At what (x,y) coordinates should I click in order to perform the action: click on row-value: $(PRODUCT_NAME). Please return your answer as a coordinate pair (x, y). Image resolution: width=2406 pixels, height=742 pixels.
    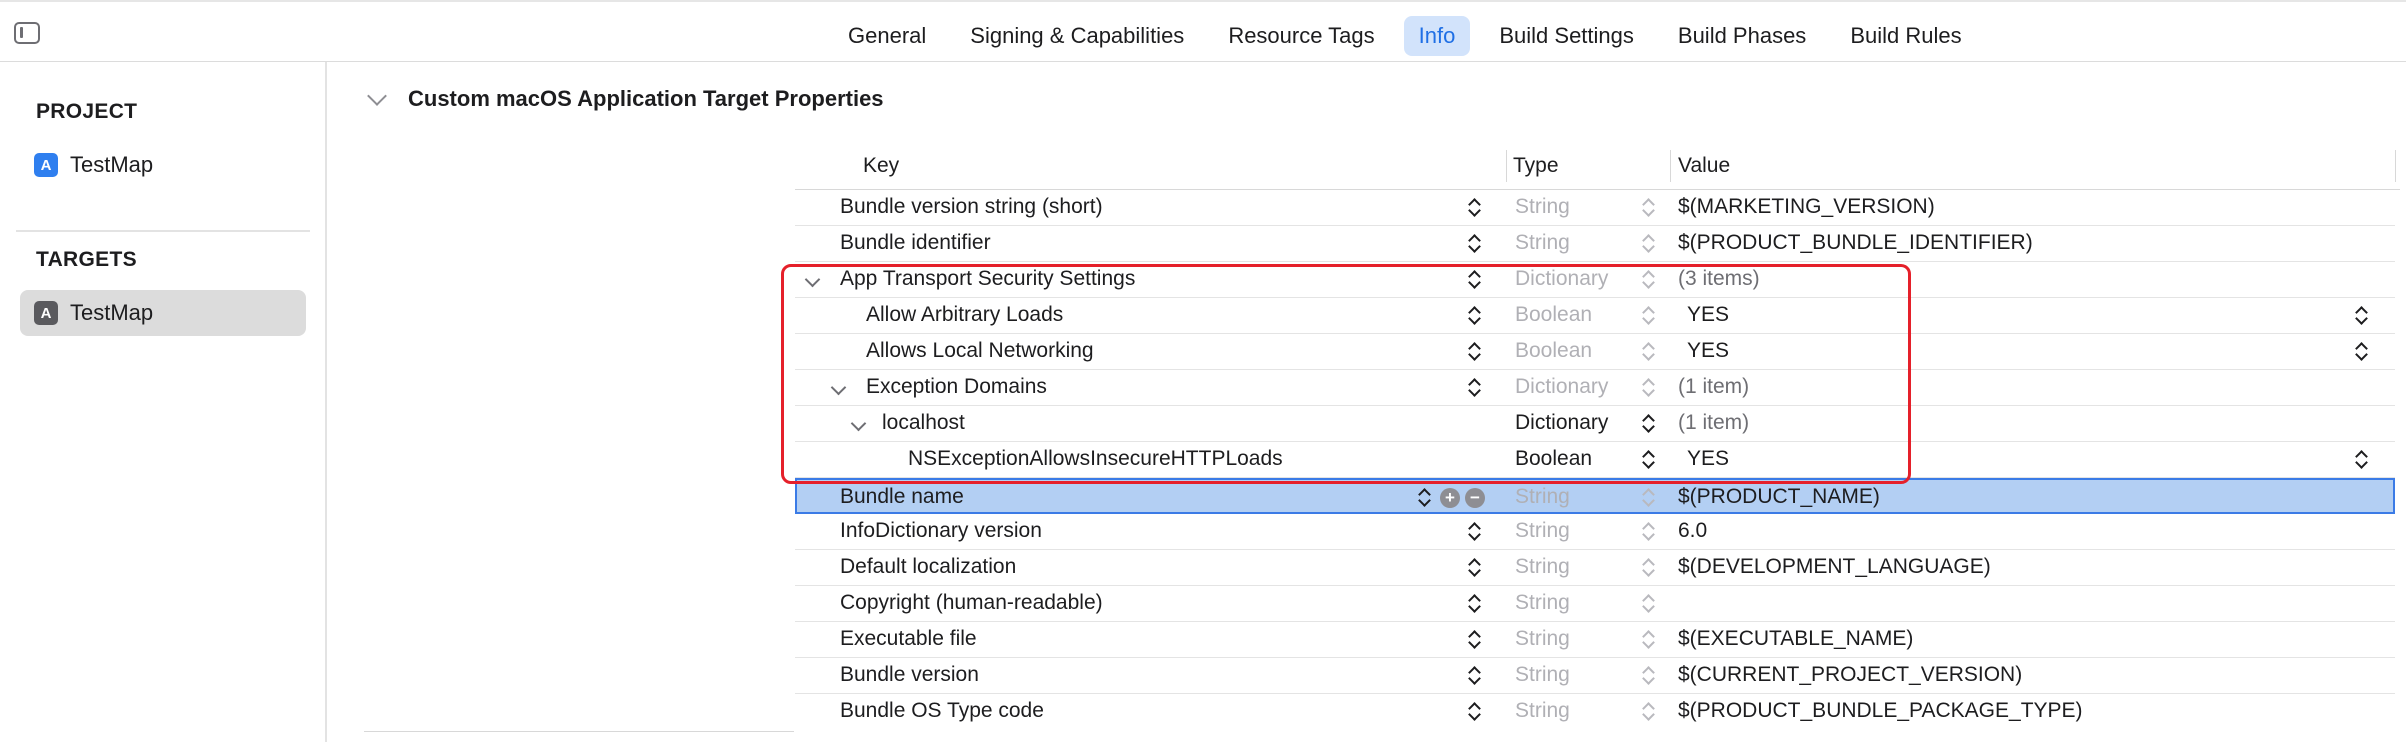
    Looking at the image, I should click on (1779, 497).